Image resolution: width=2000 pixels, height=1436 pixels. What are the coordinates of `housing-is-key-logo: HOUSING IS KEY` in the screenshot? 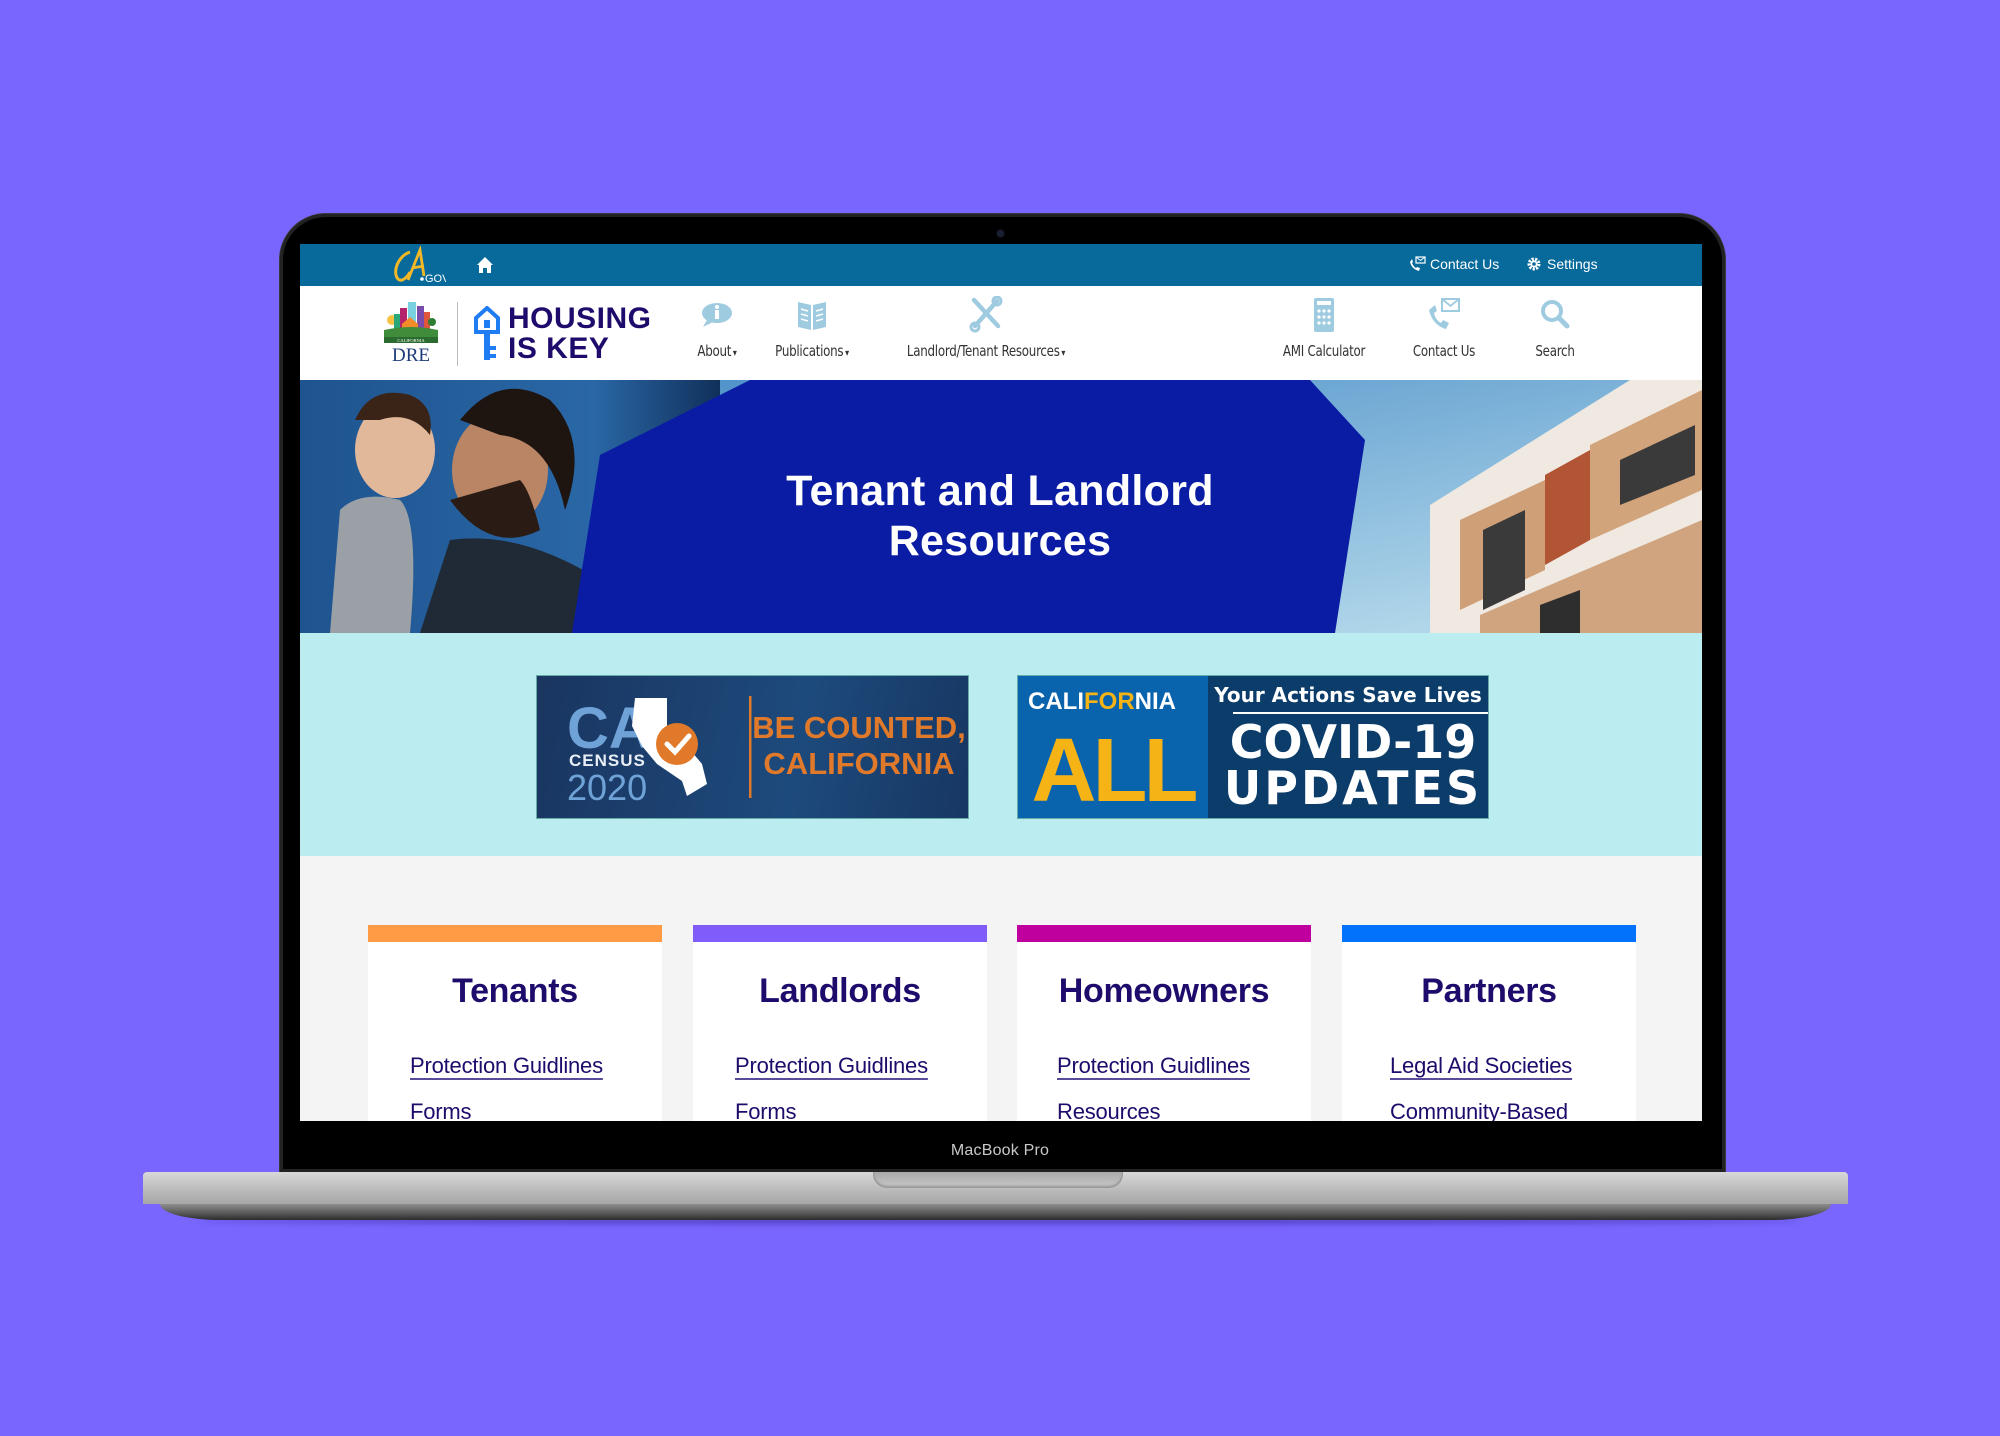 It's located at (580, 334).